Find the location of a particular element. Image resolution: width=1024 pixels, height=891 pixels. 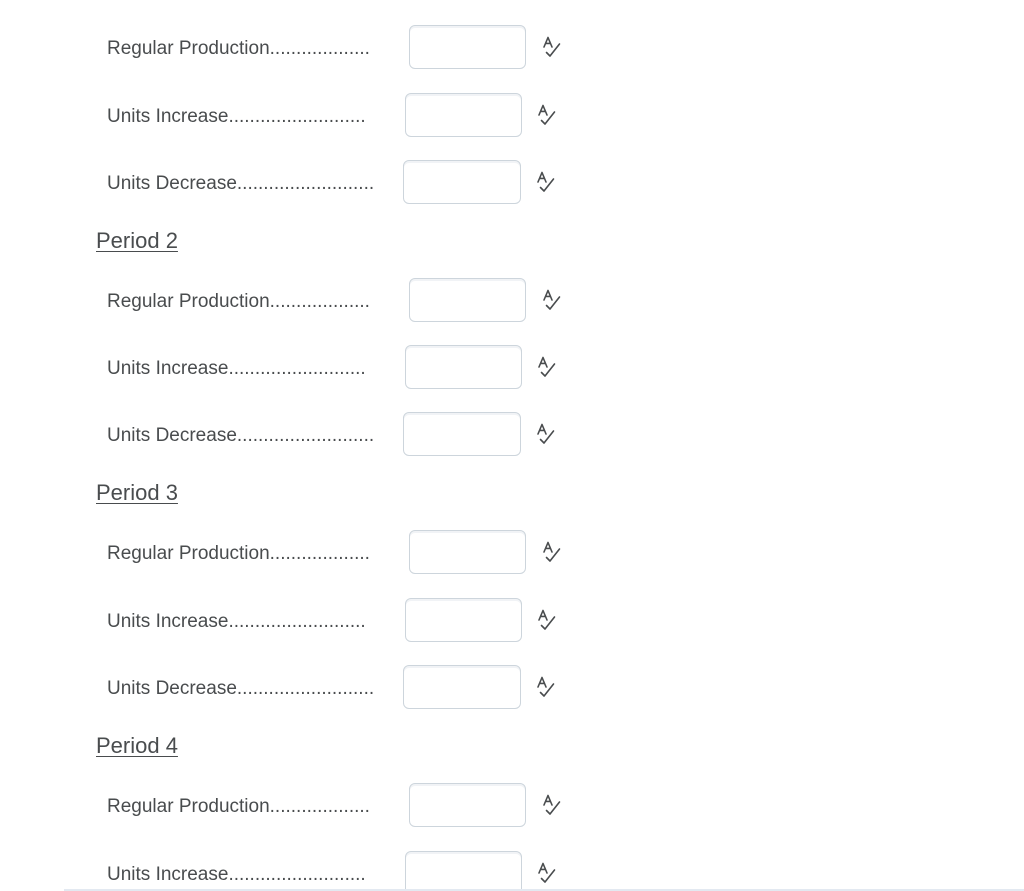

period-4-heading: Period 4 is located at coordinates (137, 745).